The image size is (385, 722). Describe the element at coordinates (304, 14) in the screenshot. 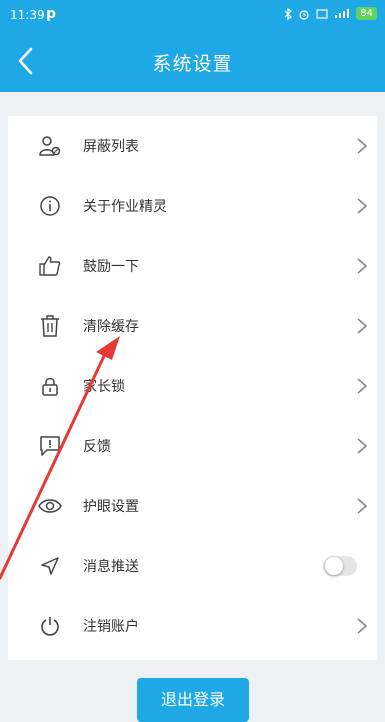

I see `alarm-icon` at that location.